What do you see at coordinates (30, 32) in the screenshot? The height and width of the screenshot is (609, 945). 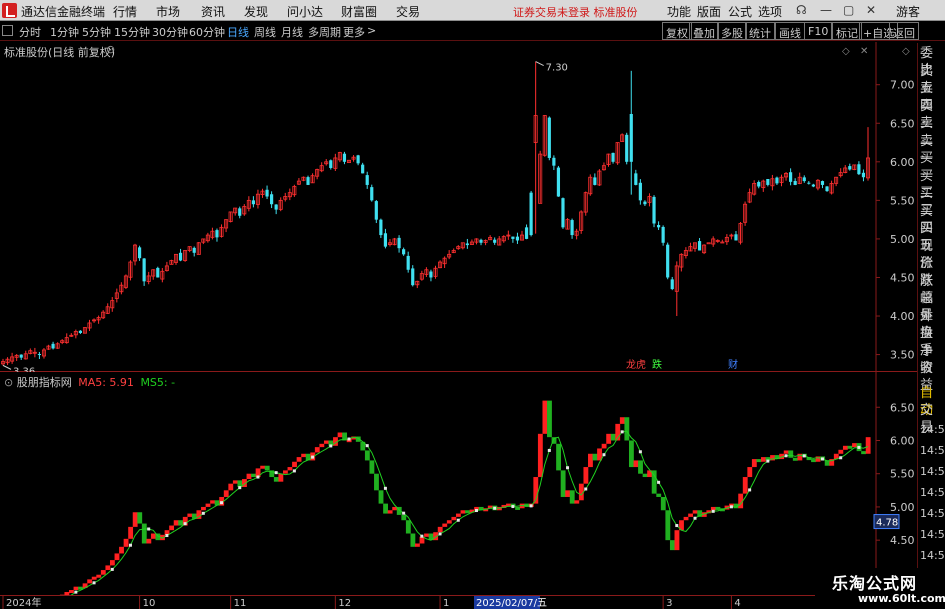 I see `period-tick: 分时` at bounding box center [30, 32].